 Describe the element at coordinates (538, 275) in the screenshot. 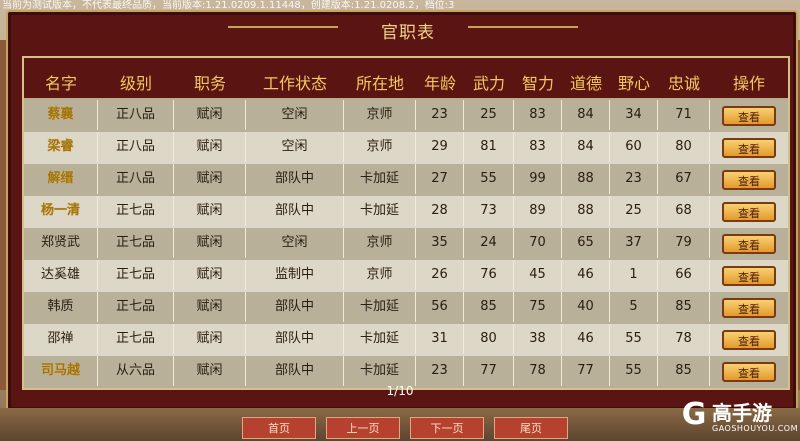

I see `cell-intellect: 45` at that location.